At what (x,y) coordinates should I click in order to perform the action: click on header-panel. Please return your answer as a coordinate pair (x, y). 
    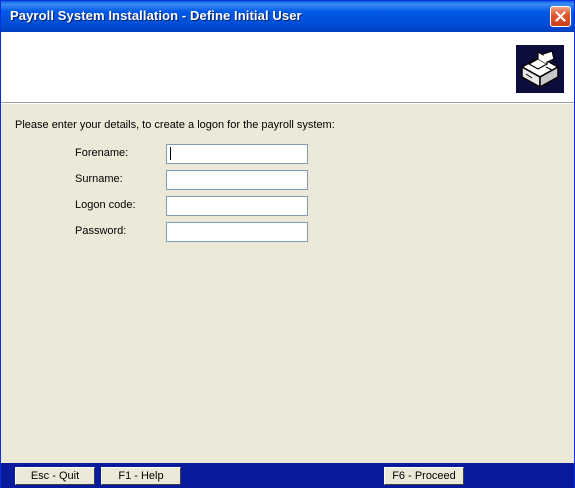
    Looking at the image, I should click on (287, 67).